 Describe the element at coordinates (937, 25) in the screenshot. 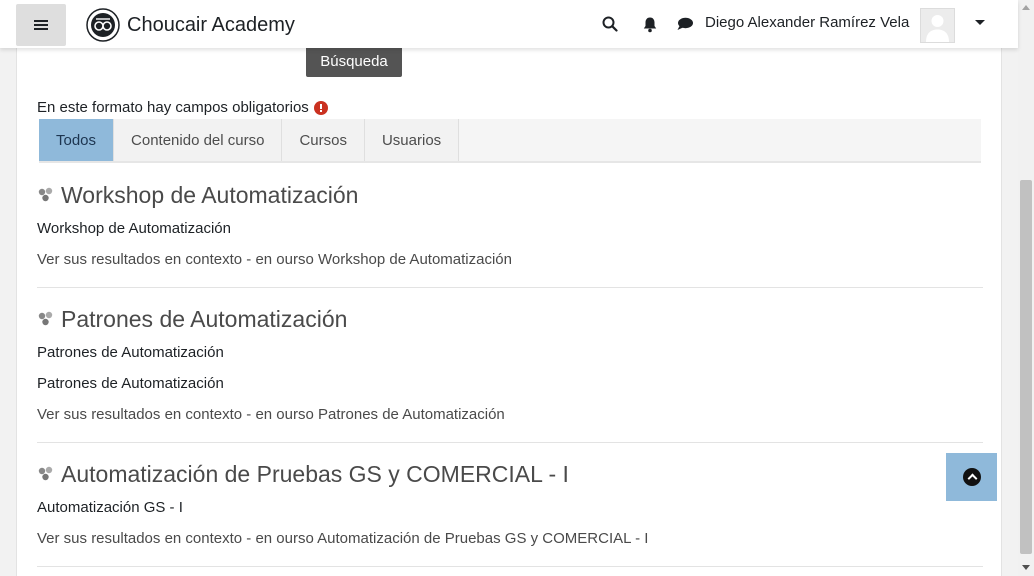

I see `user-avatar-icon` at that location.